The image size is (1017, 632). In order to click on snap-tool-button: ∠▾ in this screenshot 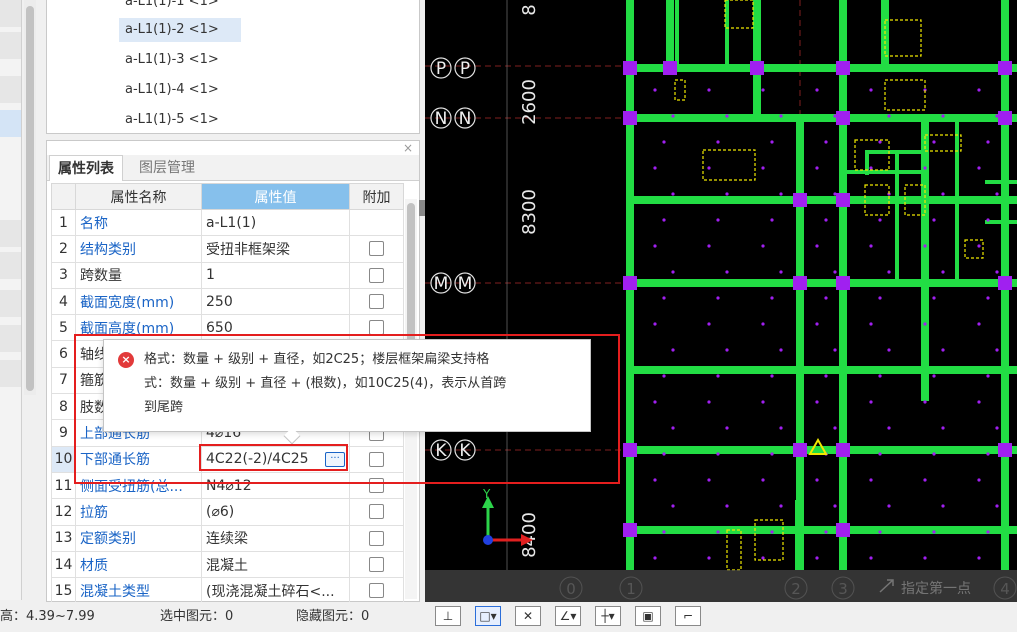, I will do `click(568, 616)`.